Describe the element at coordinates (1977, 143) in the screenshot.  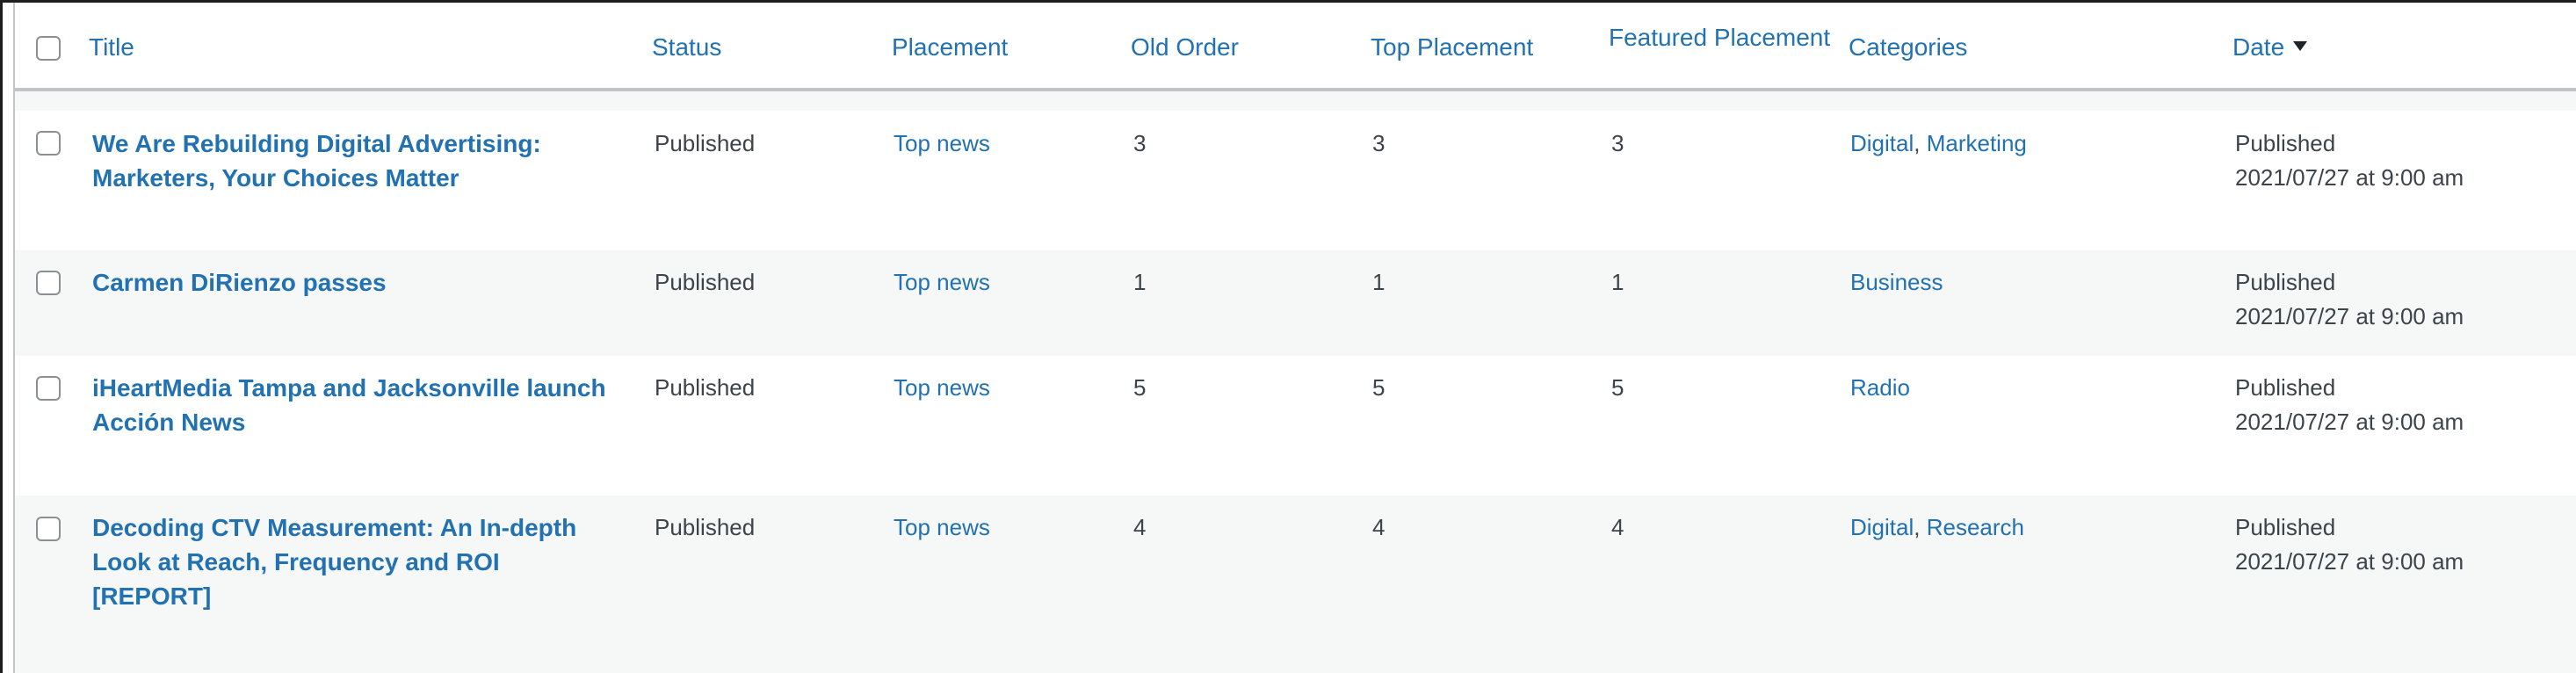
I see `category-link: Marketing` at that location.